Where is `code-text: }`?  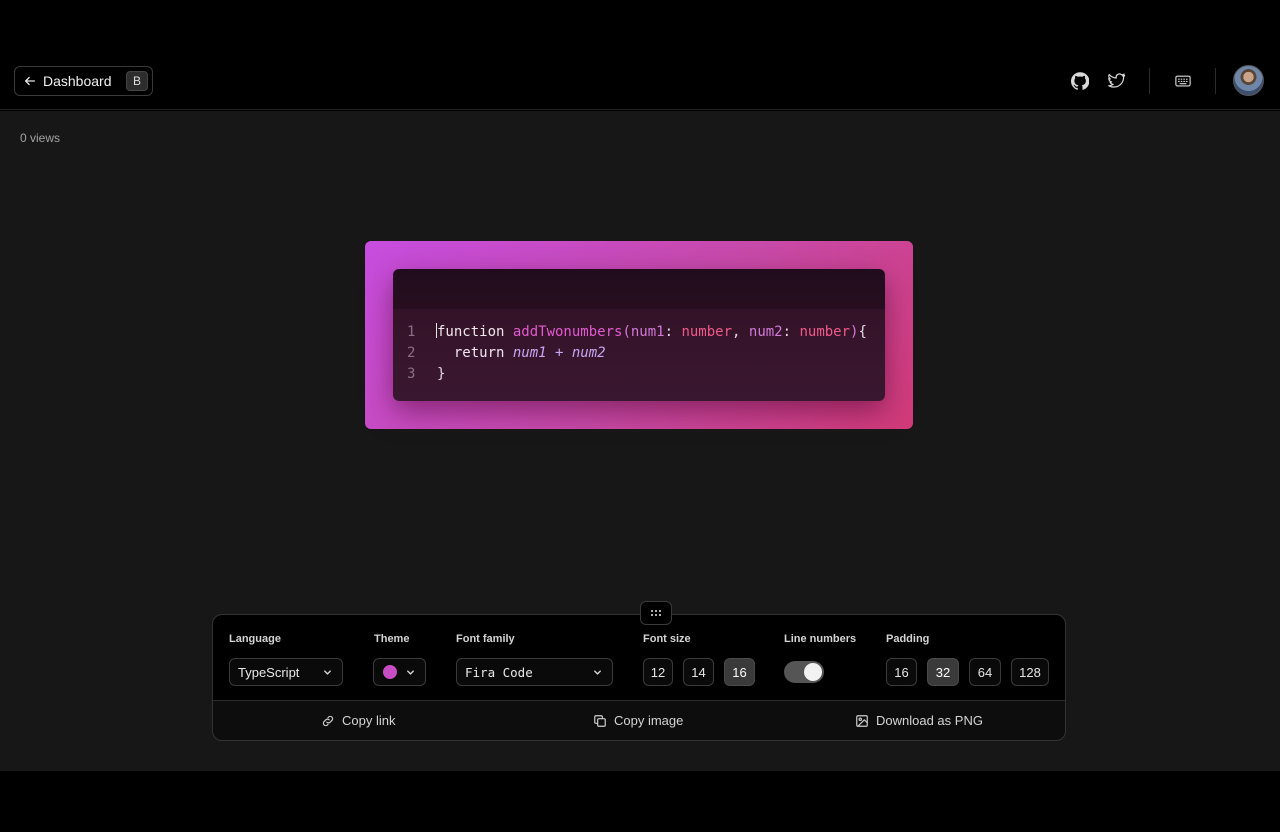
code-text: } is located at coordinates (441, 374).